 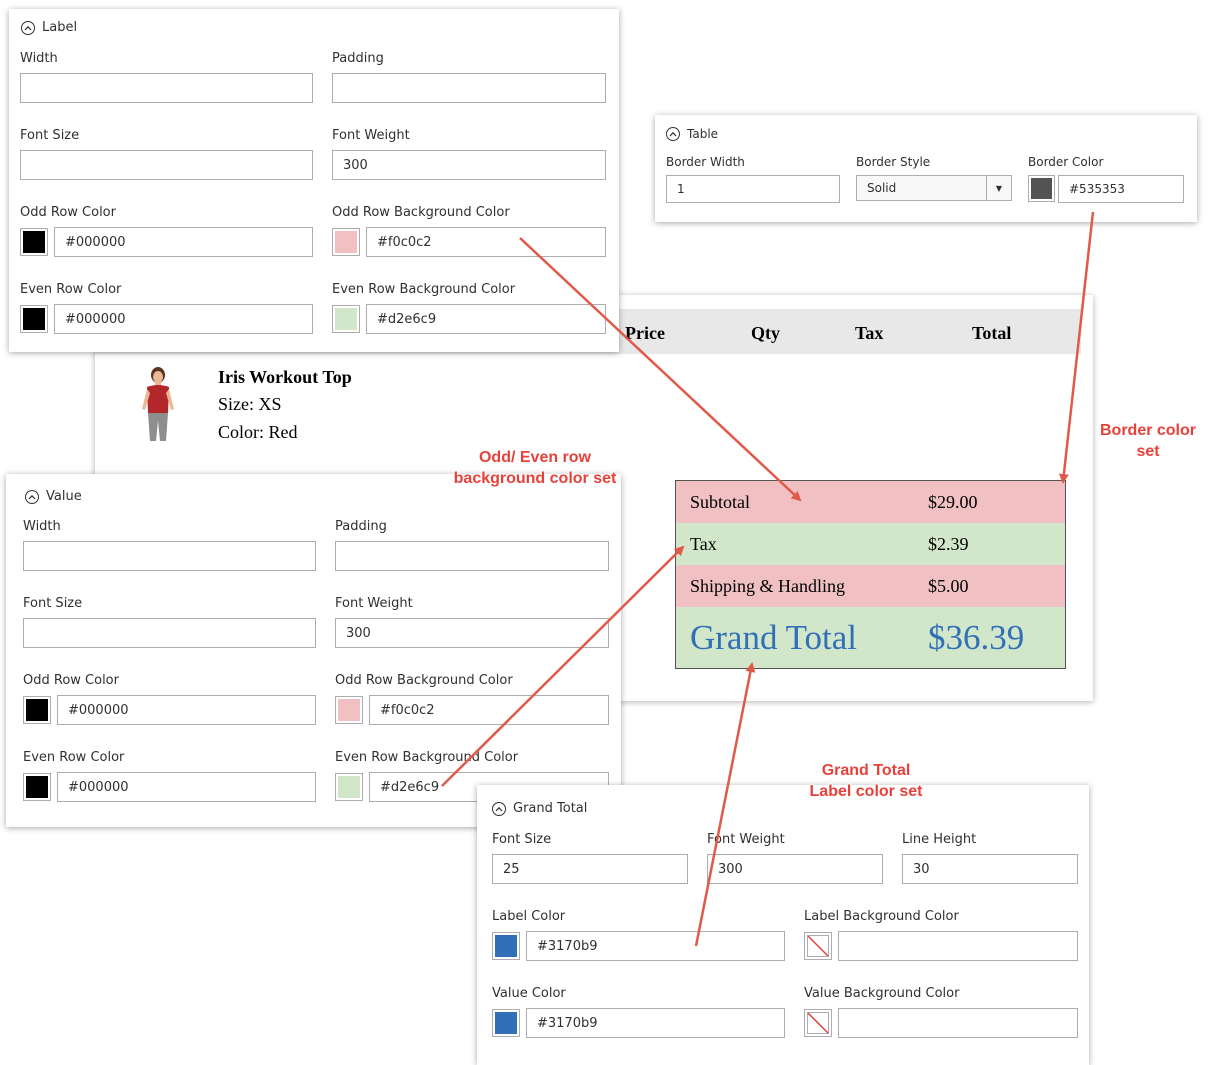 I want to click on label-odd-row-color-input: #000000, so click(x=183, y=242).